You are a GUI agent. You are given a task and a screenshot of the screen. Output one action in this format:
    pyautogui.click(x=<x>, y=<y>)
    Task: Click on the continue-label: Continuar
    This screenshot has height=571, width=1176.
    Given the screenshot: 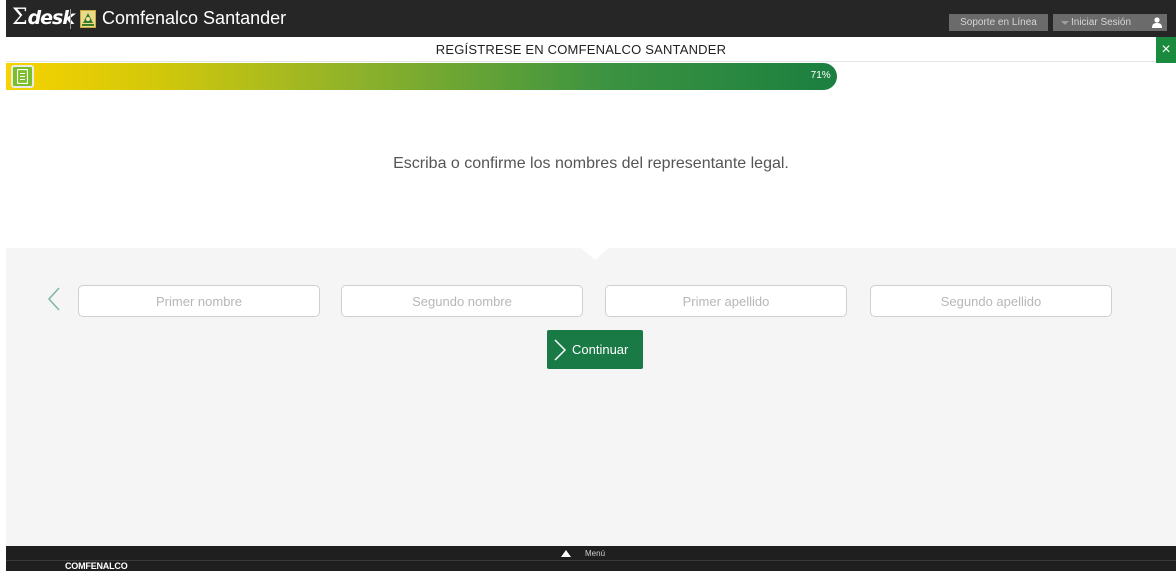 What is the action you would take?
    pyautogui.click(x=600, y=349)
    